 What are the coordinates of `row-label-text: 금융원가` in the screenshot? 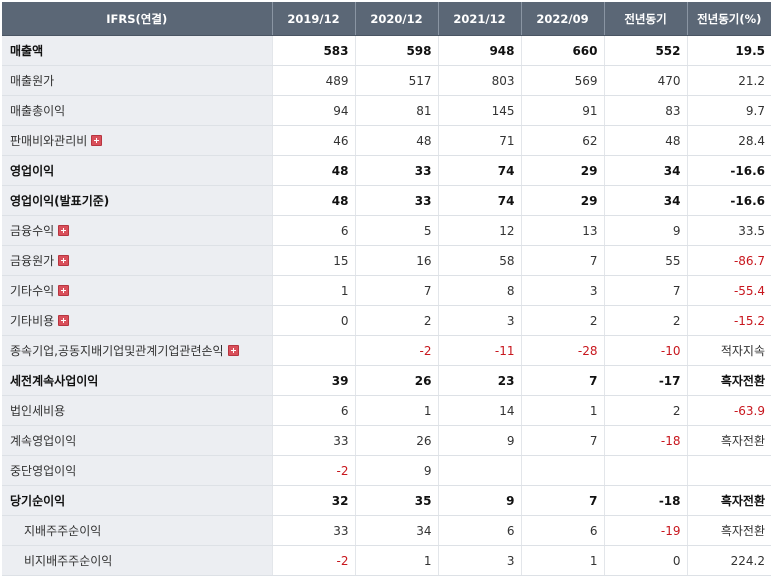 It's located at (32, 261).